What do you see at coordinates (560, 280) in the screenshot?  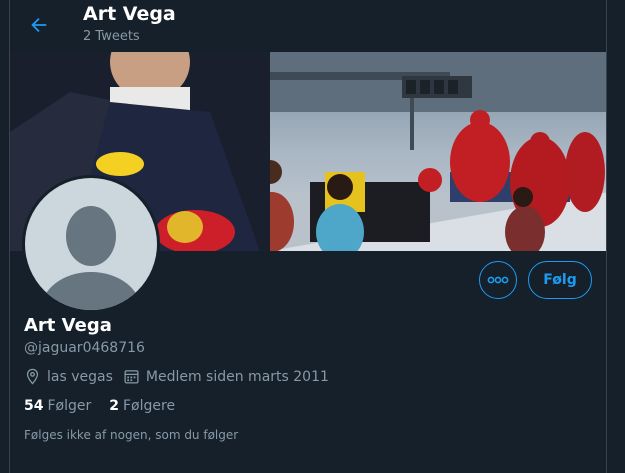 I see `follow-button: Følg` at bounding box center [560, 280].